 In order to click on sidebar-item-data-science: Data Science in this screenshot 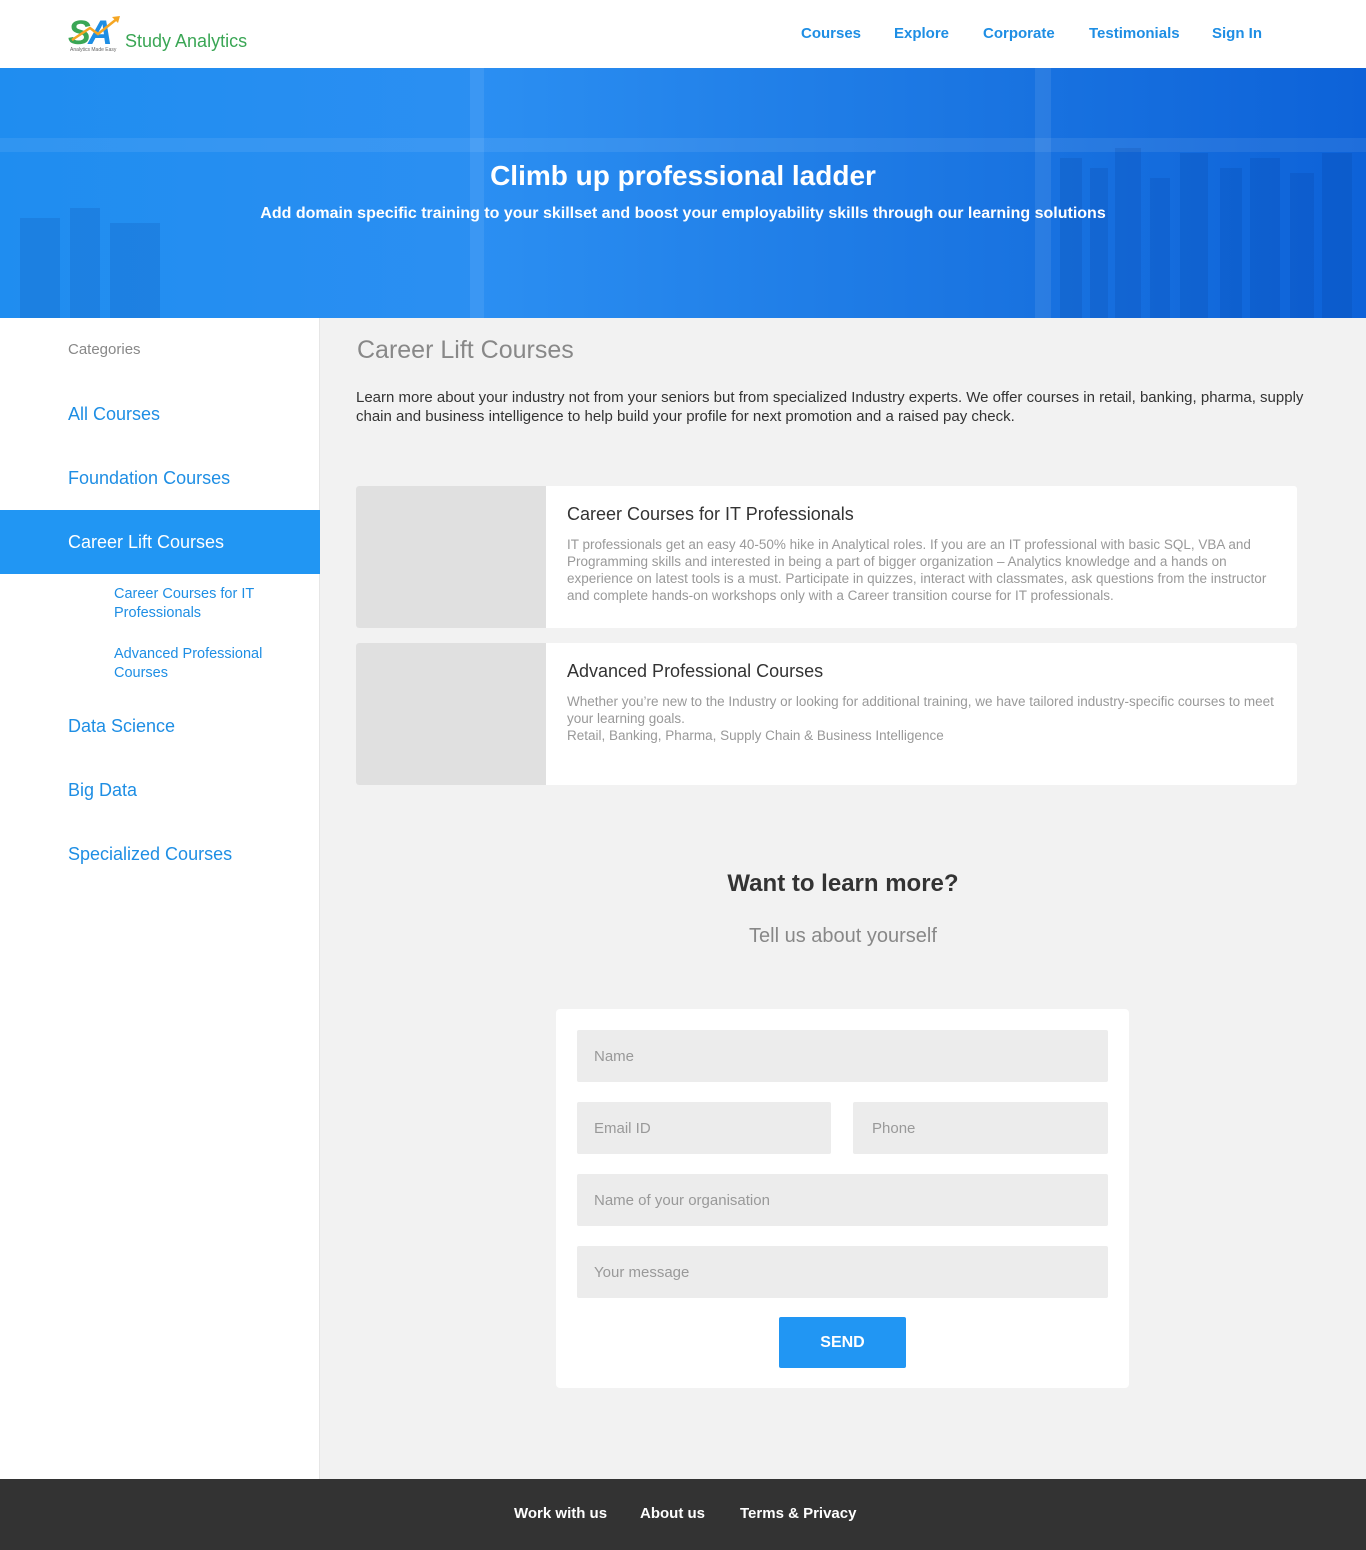, I will do `click(160, 726)`.